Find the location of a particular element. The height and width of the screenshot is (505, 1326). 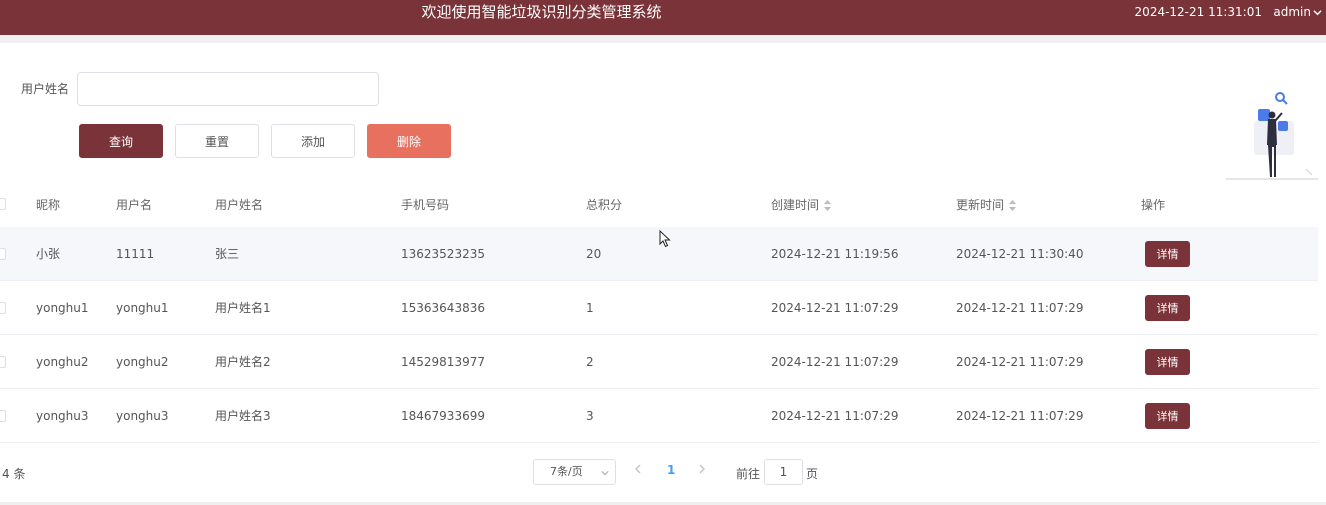

cell-username: 11111 is located at coordinates (135, 254).